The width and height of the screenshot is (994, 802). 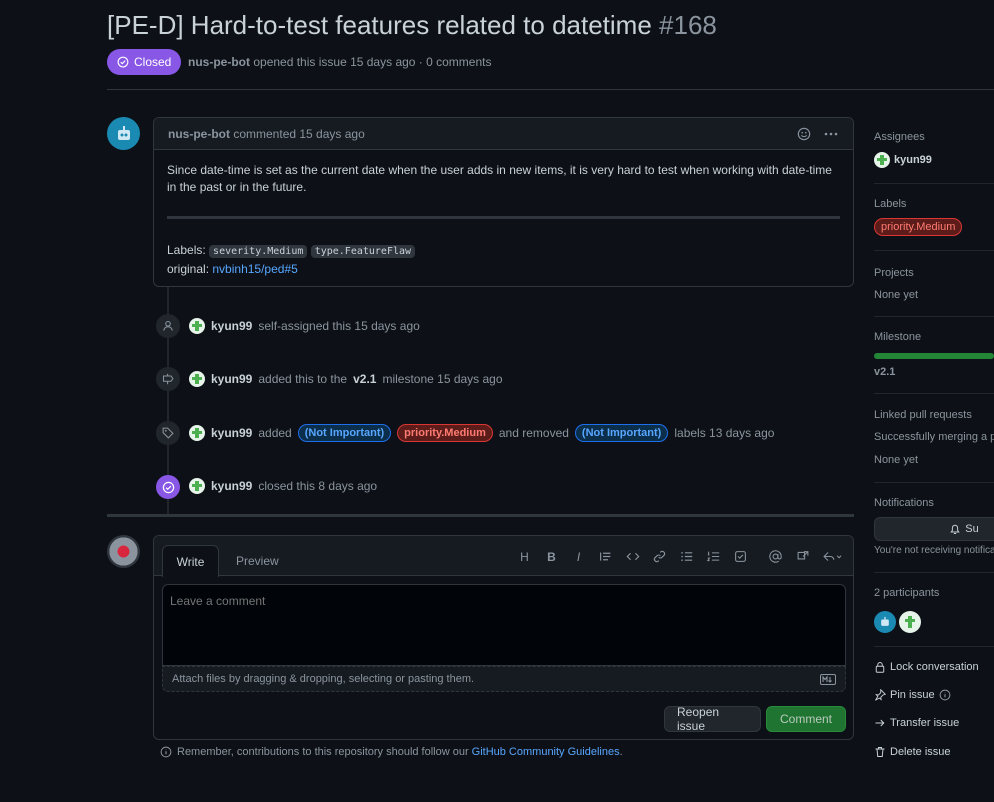 I want to click on arrow-right-icon, so click(x=880, y=723).